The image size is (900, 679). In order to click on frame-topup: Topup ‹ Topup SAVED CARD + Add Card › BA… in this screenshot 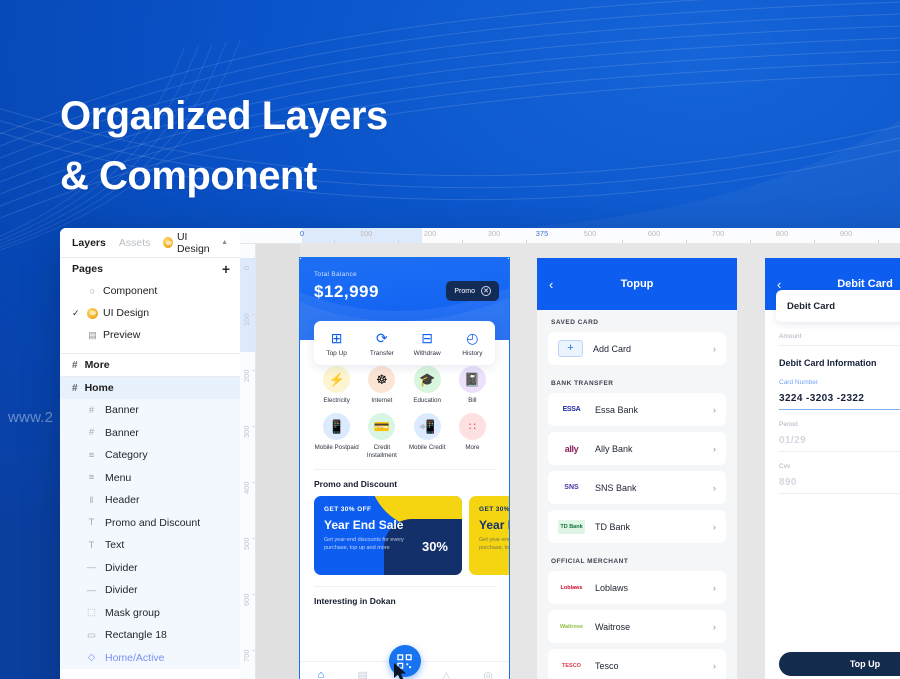, I will do `click(637, 468)`.